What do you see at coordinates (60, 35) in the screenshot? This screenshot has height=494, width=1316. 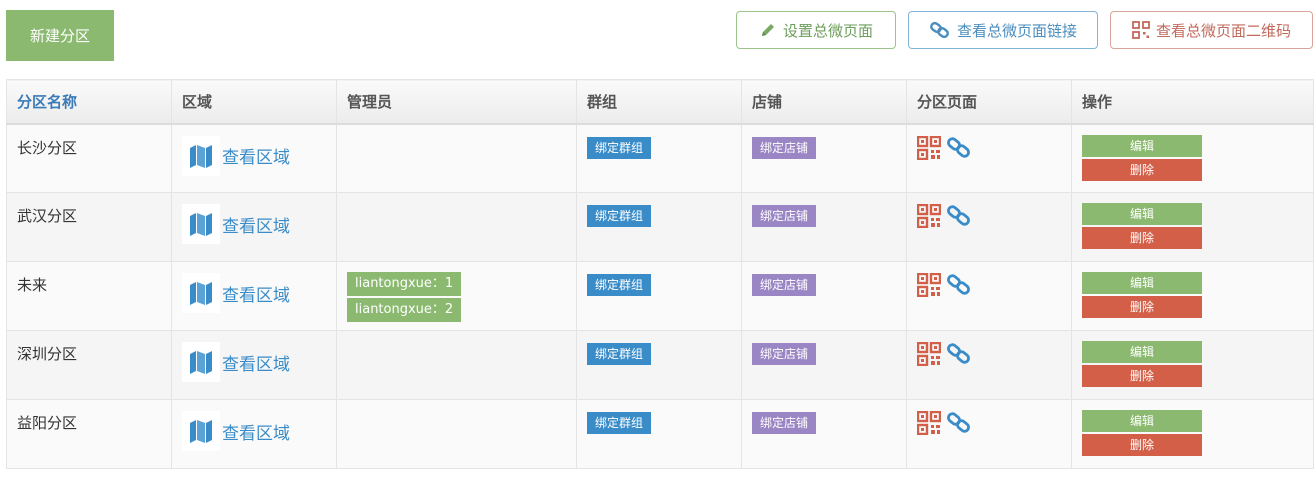 I see `new-partition-button: 新建分区` at bounding box center [60, 35].